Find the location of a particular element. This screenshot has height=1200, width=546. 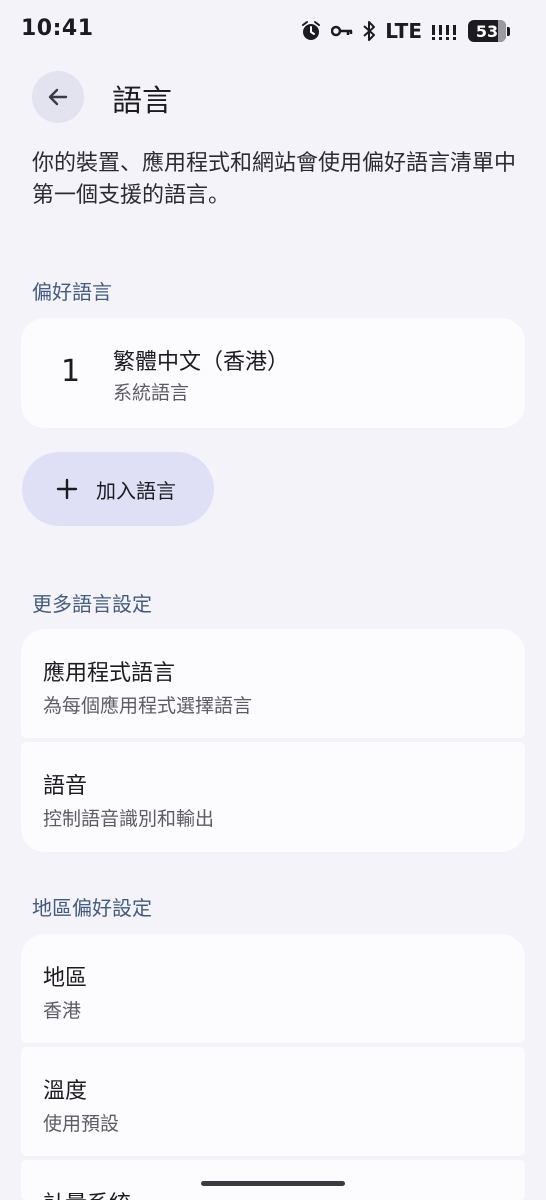

settings-item-app-languages: 應用程式語言 為每個應用程式選擇語言 is located at coordinates (273, 683).